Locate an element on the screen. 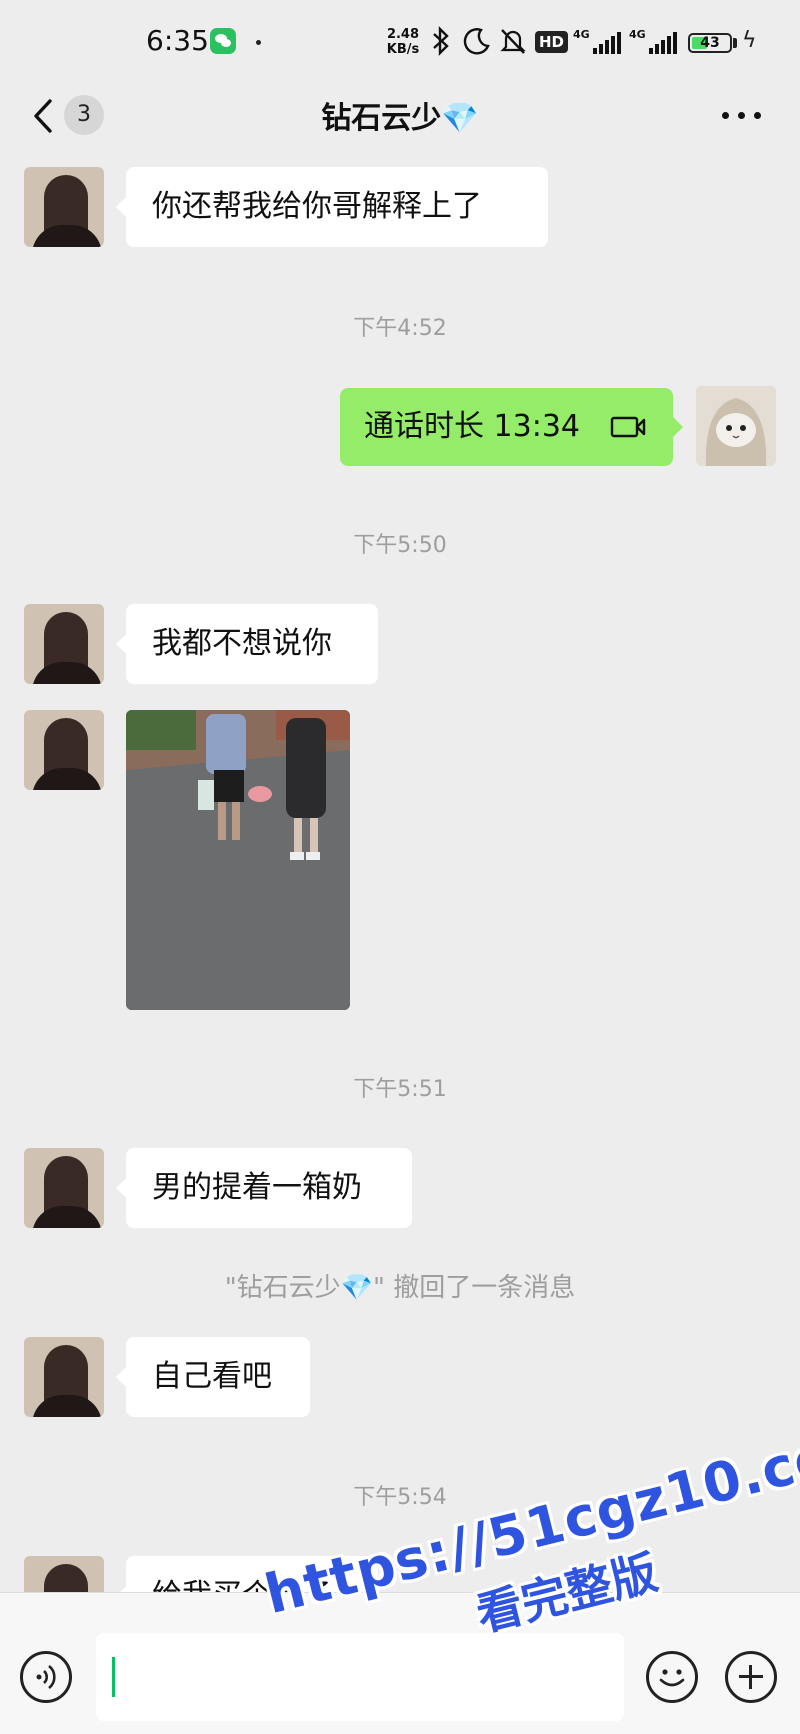  outgoing-call-record: 通话时长 13:34 is located at coordinates (511, 427).